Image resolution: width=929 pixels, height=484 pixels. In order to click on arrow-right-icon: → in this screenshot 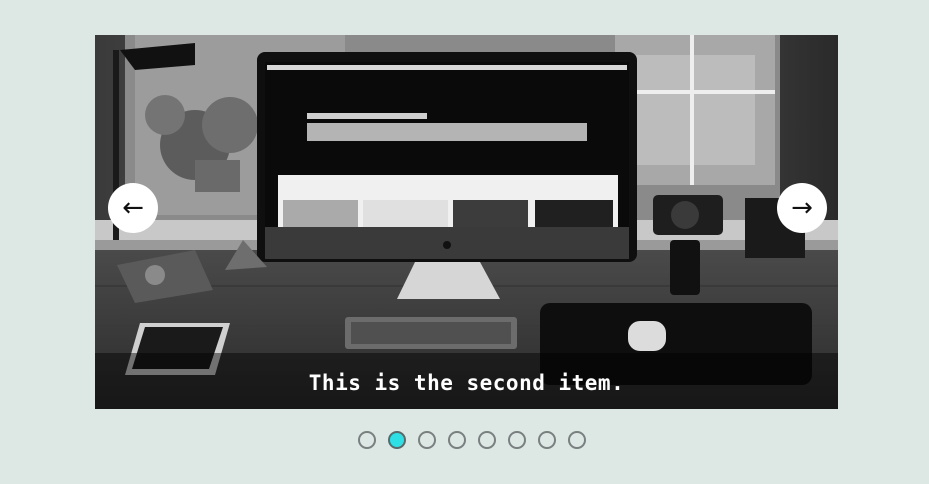, I will do `click(802, 208)`.